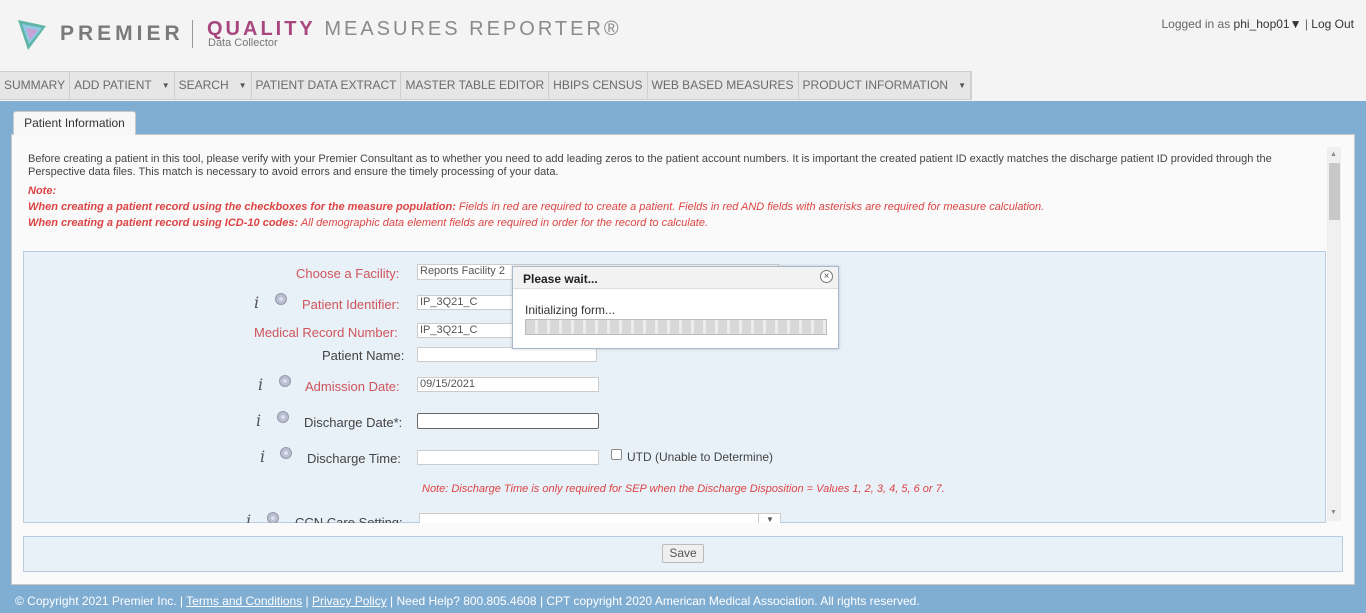  Describe the element at coordinates (683, 553) in the screenshot. I see `save-button: Save` at that location.